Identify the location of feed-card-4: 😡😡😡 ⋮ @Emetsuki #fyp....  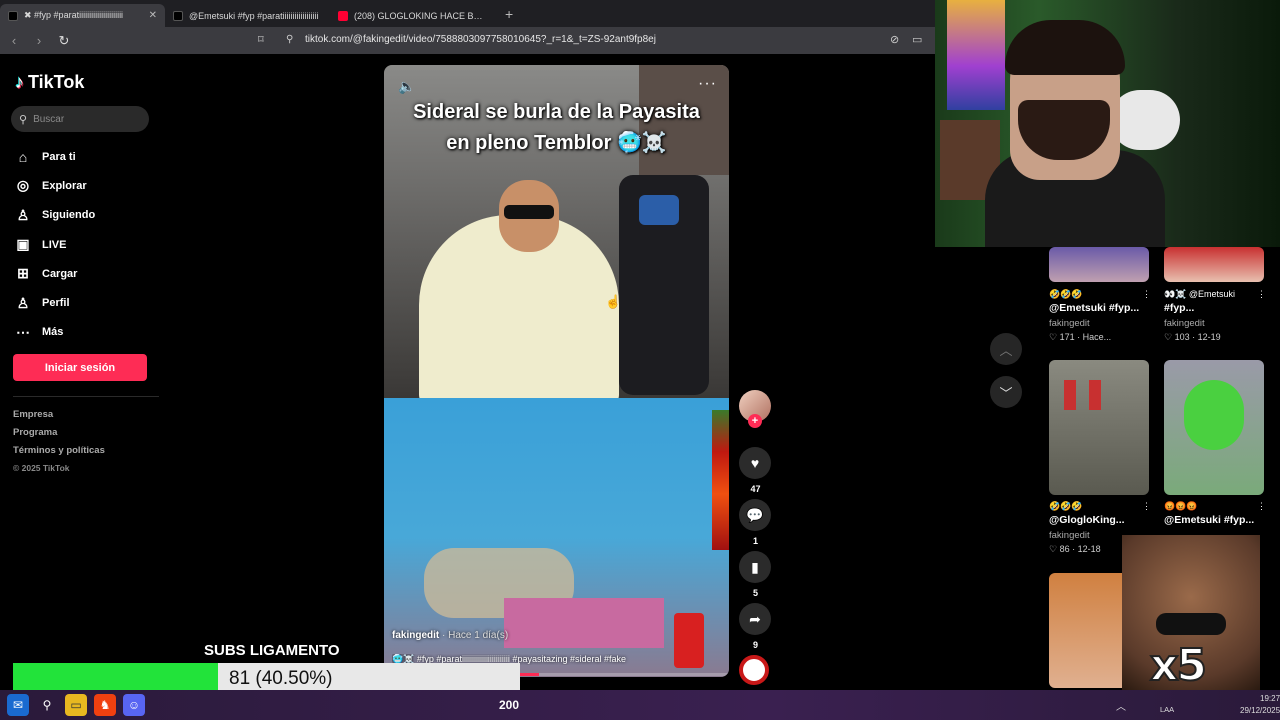
(1215, 514).